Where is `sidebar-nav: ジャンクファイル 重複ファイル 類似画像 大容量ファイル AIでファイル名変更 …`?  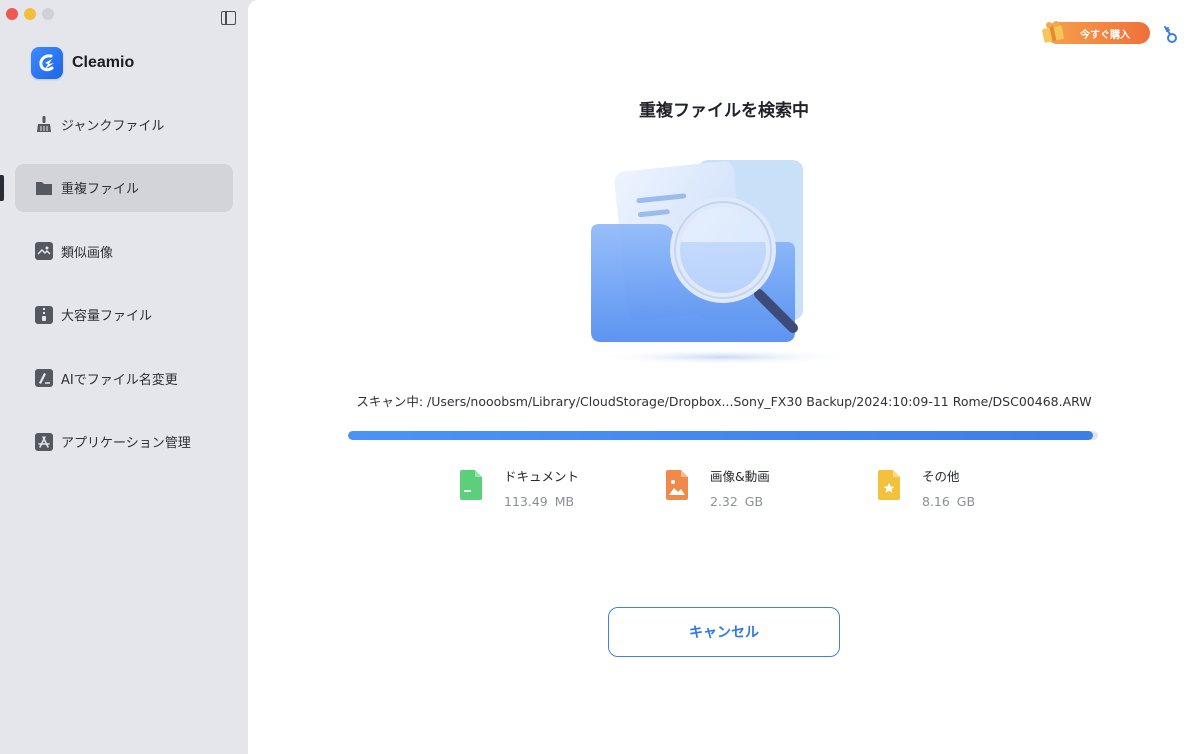
sidebar-nav: ジャンクファイル 重複ファイル 類似画像 大容量ファイル AIでファイル名変更 … is located at coordinates (124, 291).